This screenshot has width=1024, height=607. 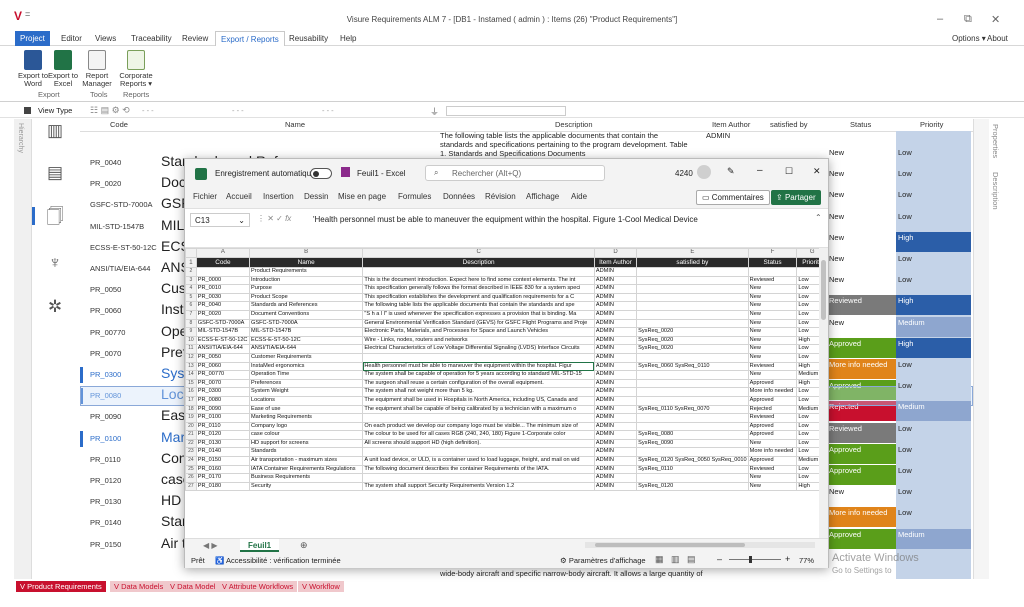 What do you see at coordinates (222, 400) in the screenshot?
I see `excel-cell: PR_0080` at bounding box center [222, 400].